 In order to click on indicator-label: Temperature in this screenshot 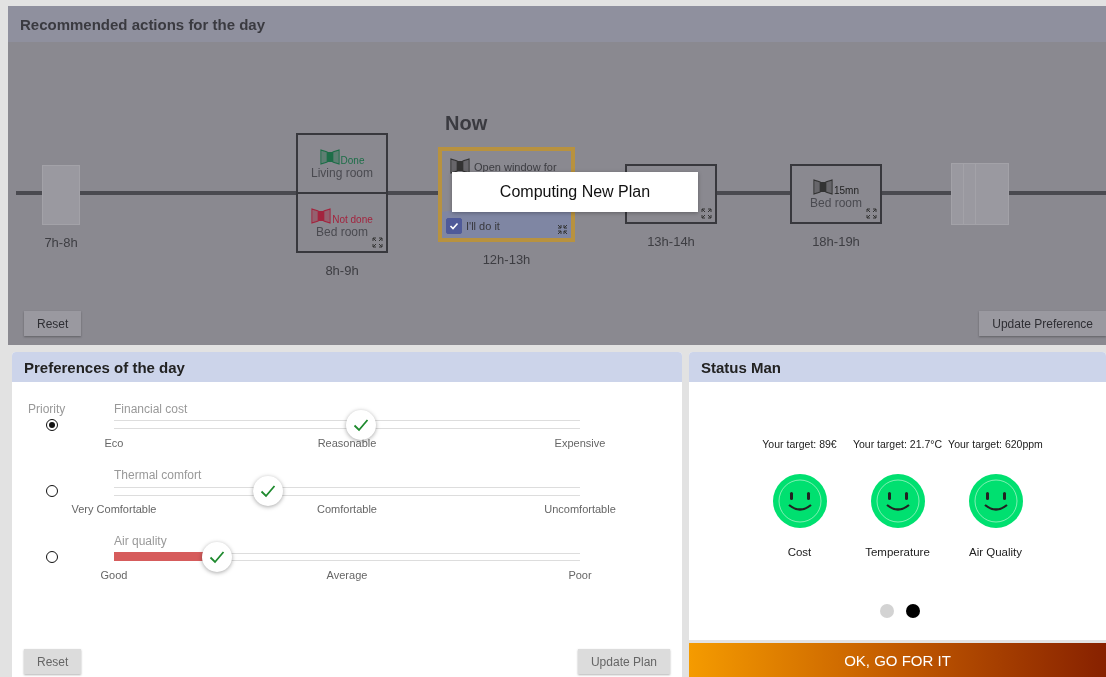, I will do `click(897, 552)`.